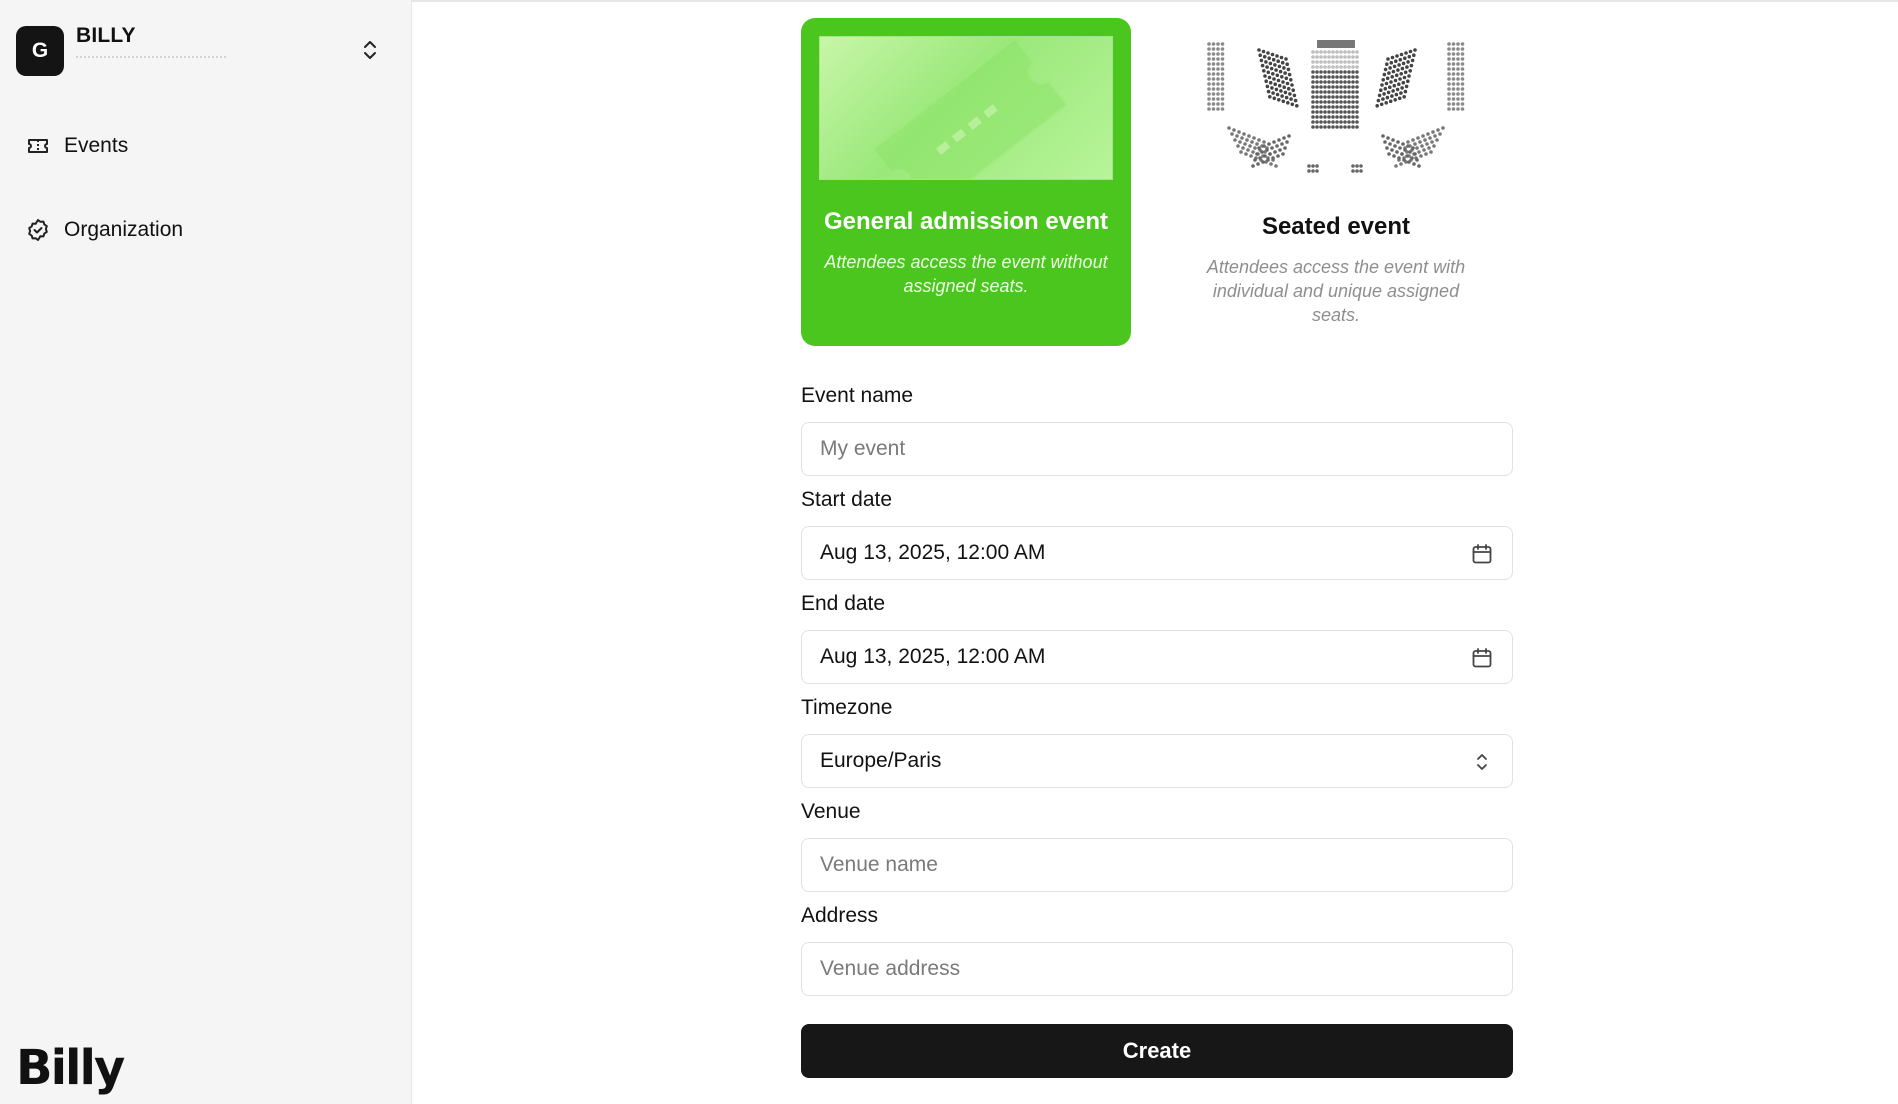 This screenshot has height=1104, width=1898. What do you see at coordinates (1120, 865) in the screenshot?
I see `venue-input` at bounding box center [1120, 865].